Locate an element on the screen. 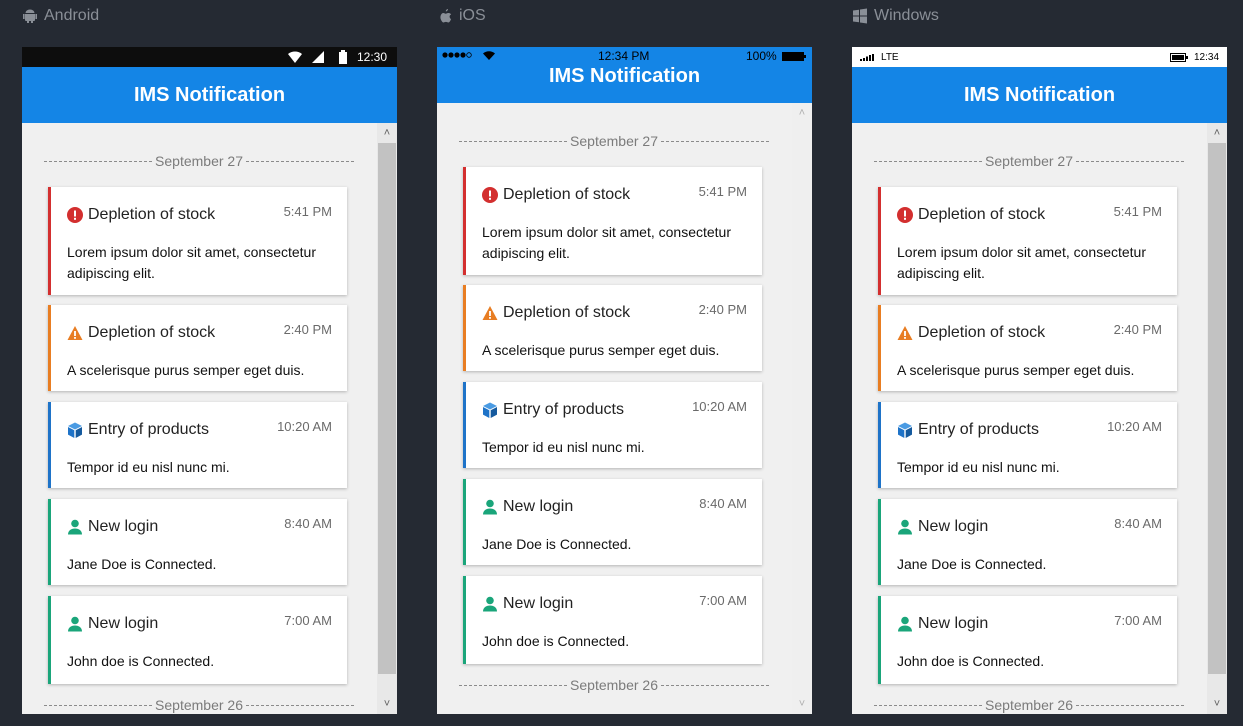 Image resolution: width=1243 pixels, height=726 pixels. windows-status-bar: LTE 12:34 is located at coordinates (1039, 57).